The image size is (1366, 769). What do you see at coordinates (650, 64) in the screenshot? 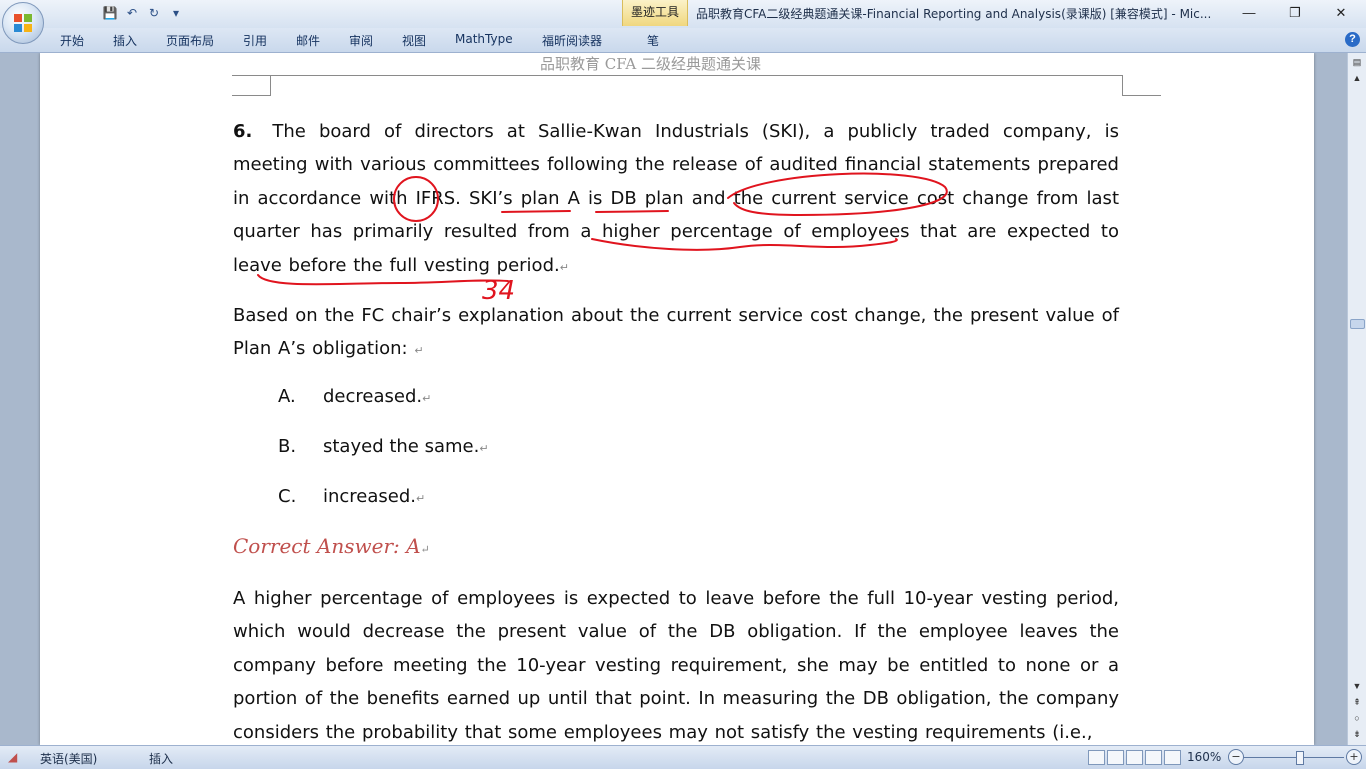
I see `page-header: 品职教育 CFA 二级经典题通关课` at bounding box center [650, 64].